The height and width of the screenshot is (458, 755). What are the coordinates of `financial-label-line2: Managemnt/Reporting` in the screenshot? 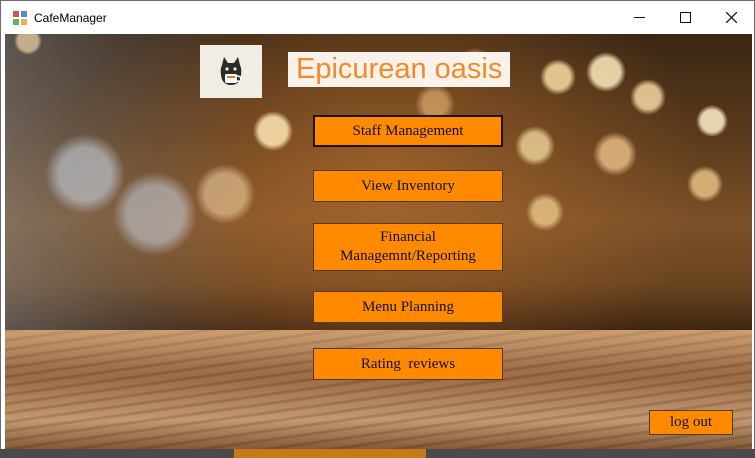 It's located at (408, 256).